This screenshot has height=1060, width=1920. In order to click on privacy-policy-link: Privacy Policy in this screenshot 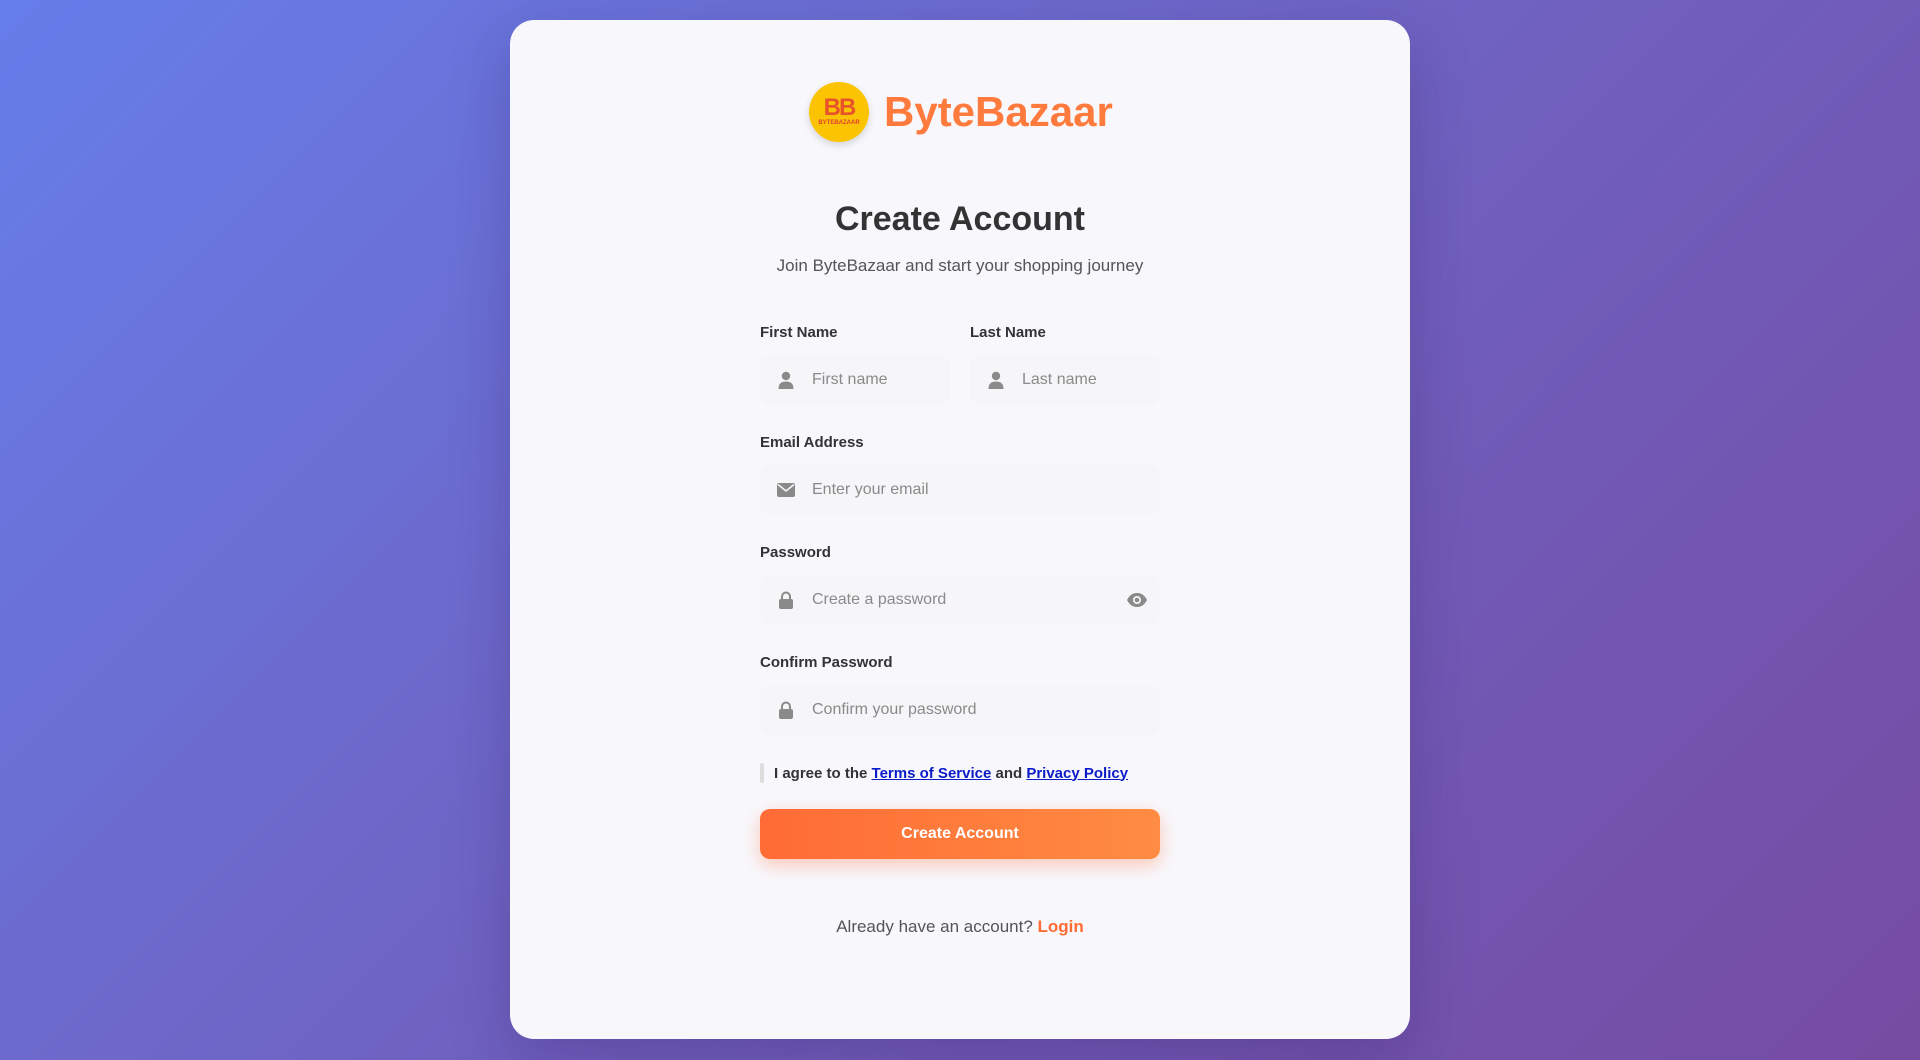, I will do `click(1077, 773)`.